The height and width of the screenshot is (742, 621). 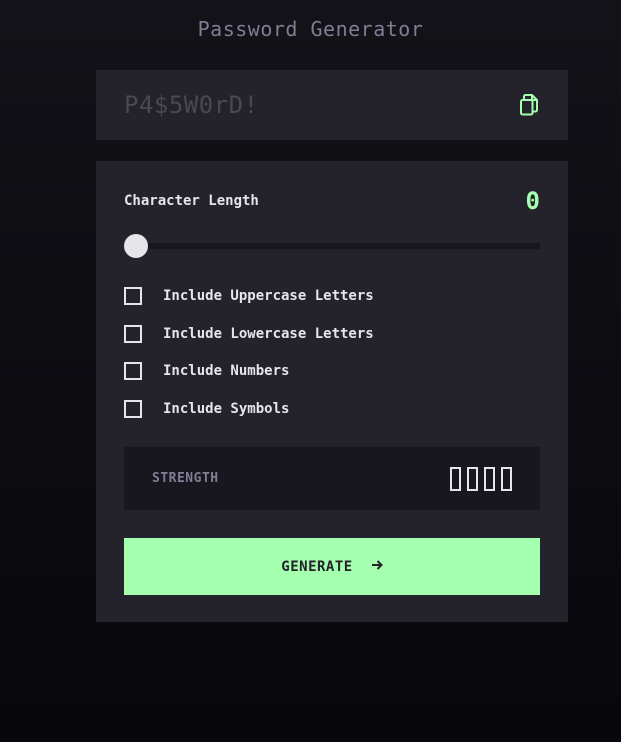 What do you see at coordinates (532, 201) in the screenshot?
I see `length-value: 0` at bounding box center [532, 201].